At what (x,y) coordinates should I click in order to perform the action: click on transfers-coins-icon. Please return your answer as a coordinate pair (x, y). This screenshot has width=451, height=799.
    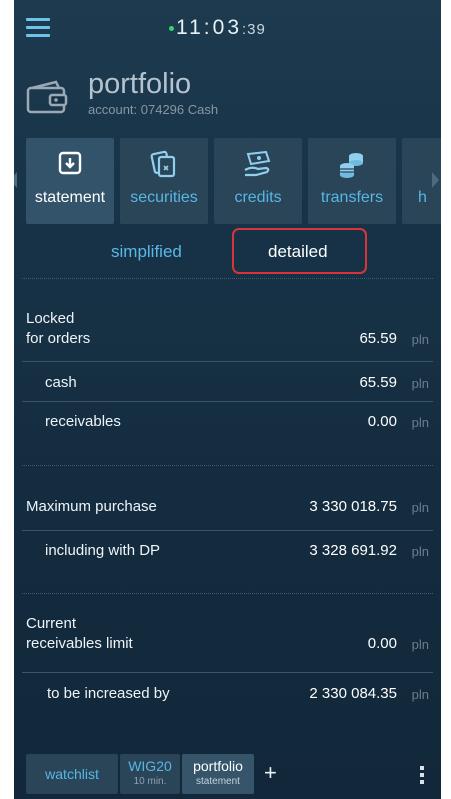
    Looking at the image, I should click on (351, 165).